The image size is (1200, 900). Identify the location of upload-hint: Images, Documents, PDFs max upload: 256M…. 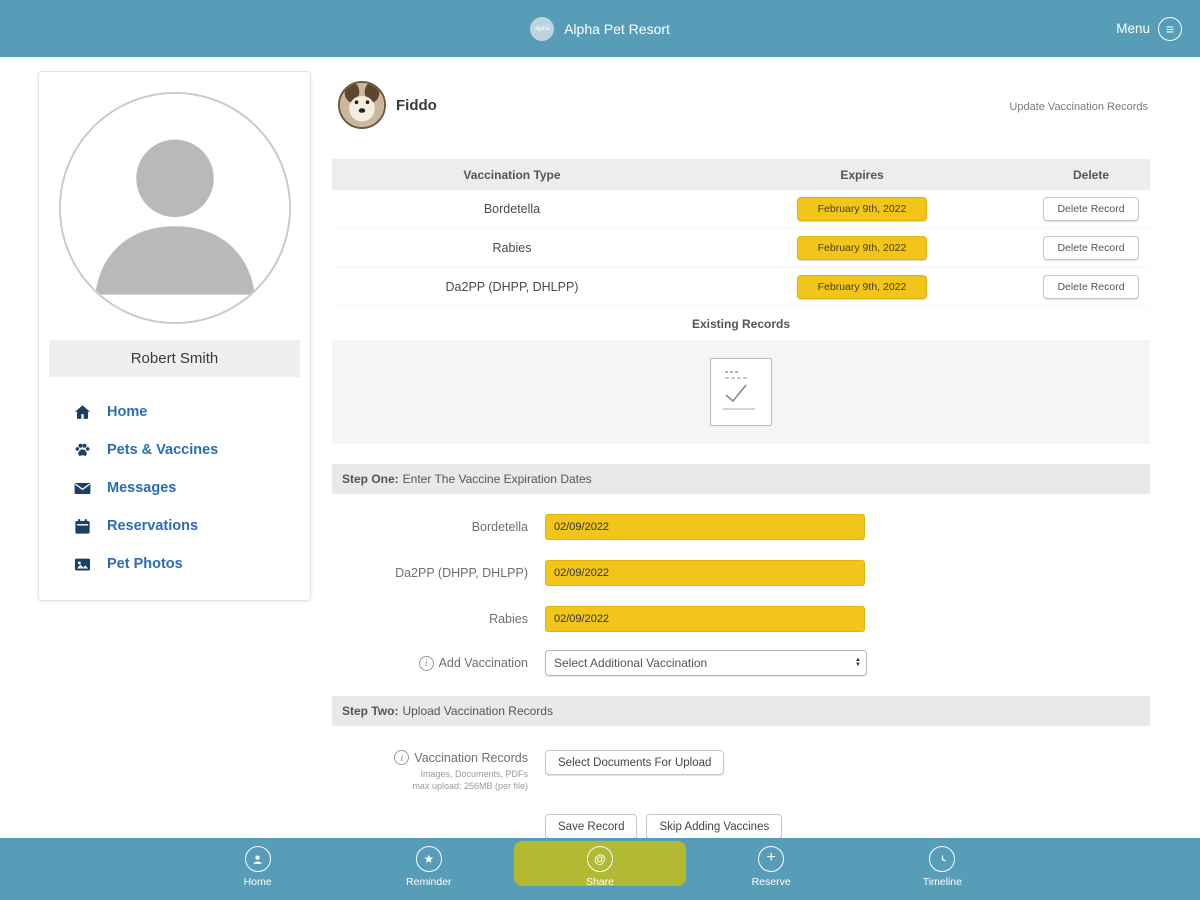
(430, 780).